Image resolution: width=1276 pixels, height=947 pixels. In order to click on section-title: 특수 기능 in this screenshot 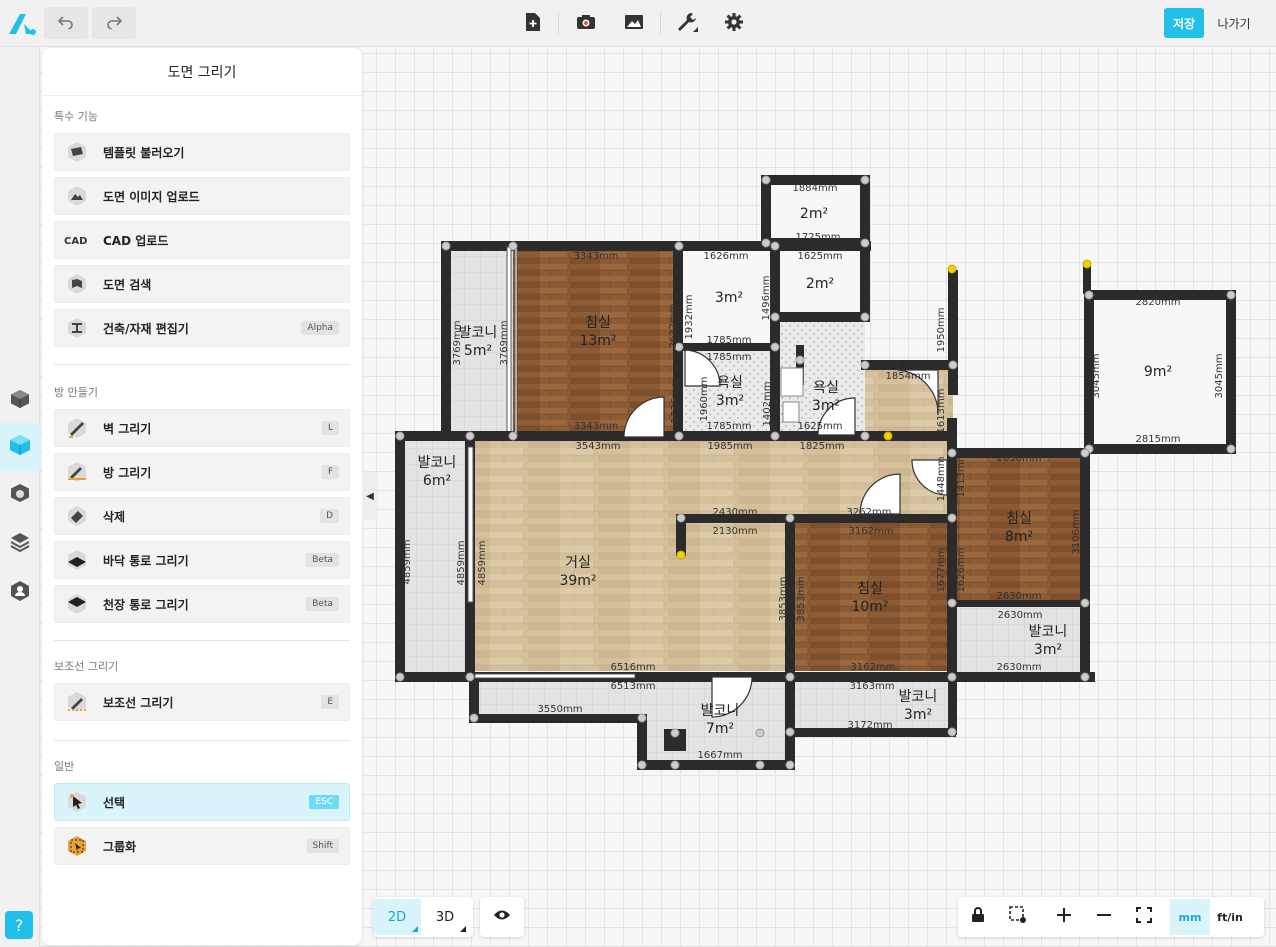, I will do `click(76, 116)`.